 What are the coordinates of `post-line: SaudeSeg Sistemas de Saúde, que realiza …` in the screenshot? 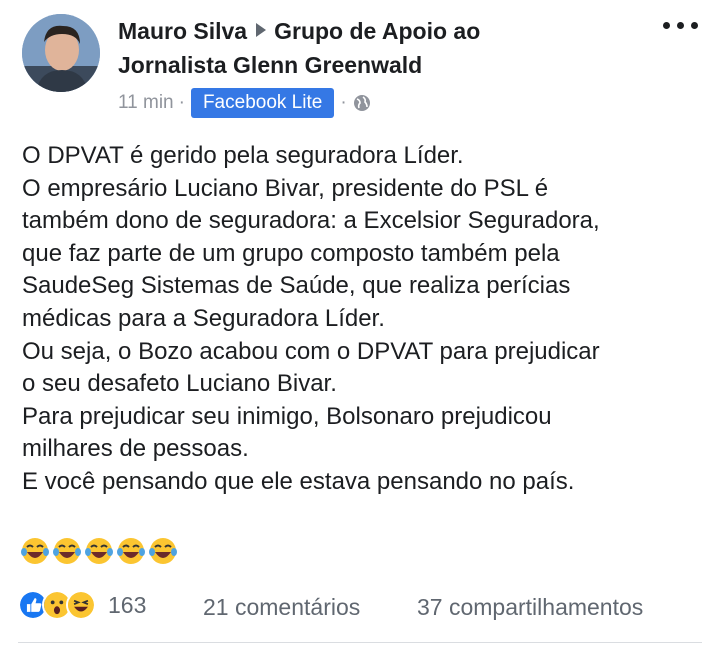 It's located at (296, 286).